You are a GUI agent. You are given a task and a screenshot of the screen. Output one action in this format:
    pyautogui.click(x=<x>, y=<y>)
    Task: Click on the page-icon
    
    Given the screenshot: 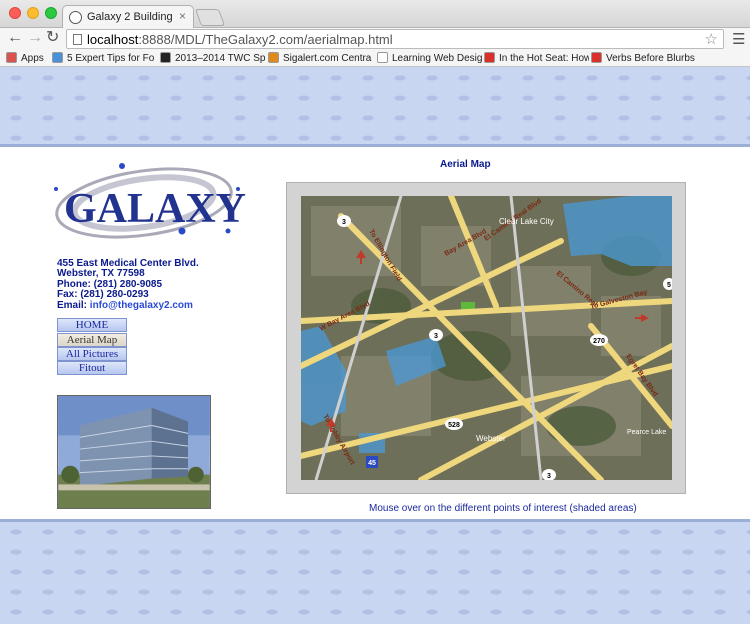 What is the action you would take?
    pyautogui.click(x=77, y=39)
    